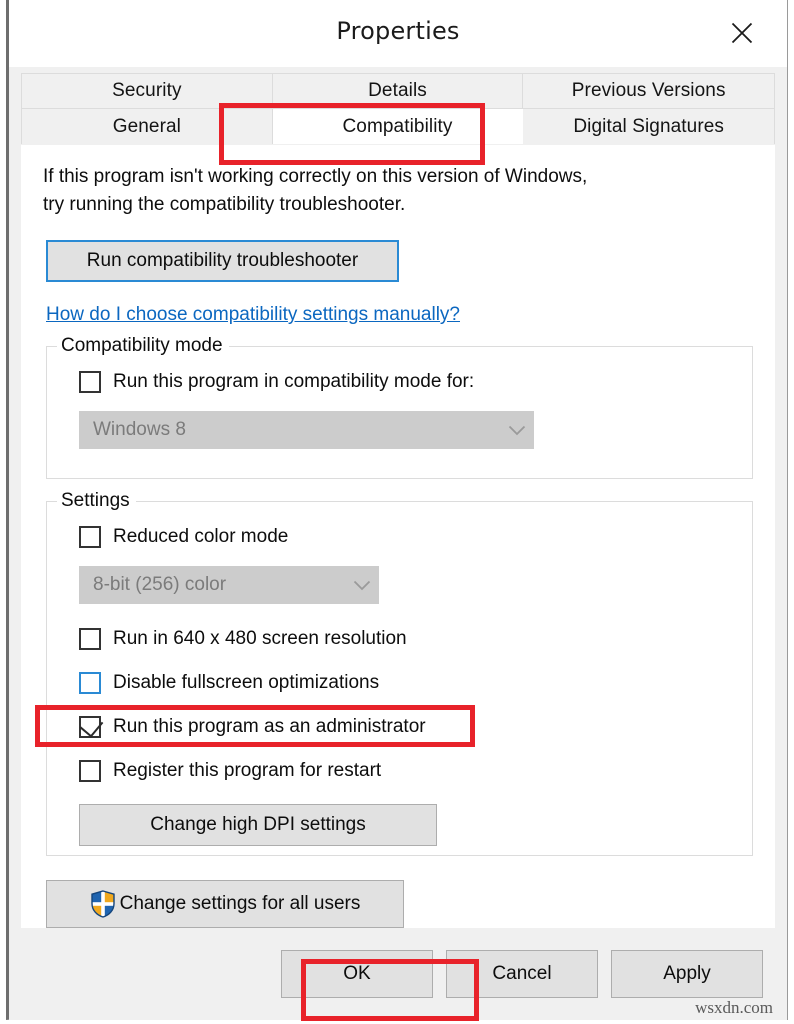  I want to click on watermark: wsxdn.com, so click(734, 1008).